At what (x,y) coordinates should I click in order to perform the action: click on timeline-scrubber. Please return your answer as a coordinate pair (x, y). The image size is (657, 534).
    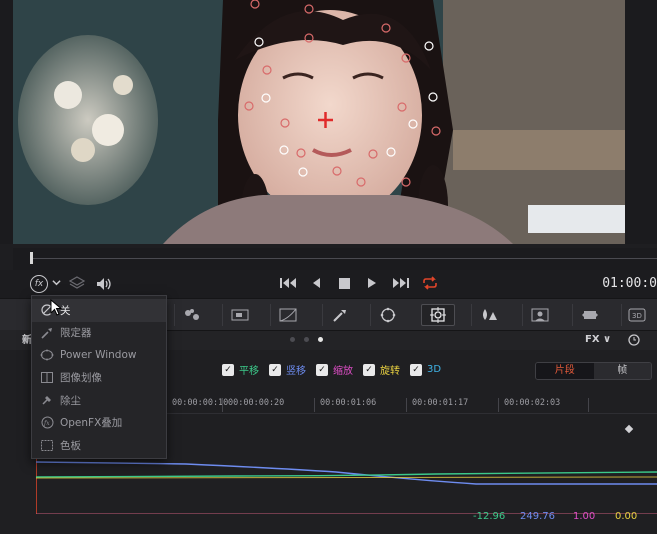
    Looking at the image, I should click on (335, 259).